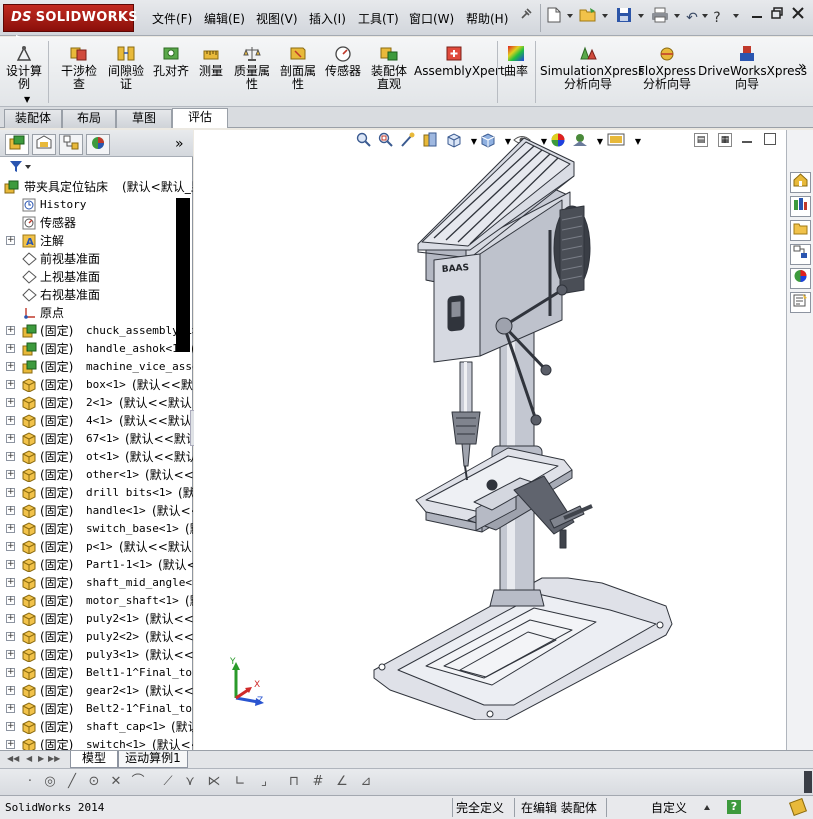 The height and width of the screenshot is (819, 813). I want to click on floxpress-button: FloXpress 分析向导, so click(667, 66).